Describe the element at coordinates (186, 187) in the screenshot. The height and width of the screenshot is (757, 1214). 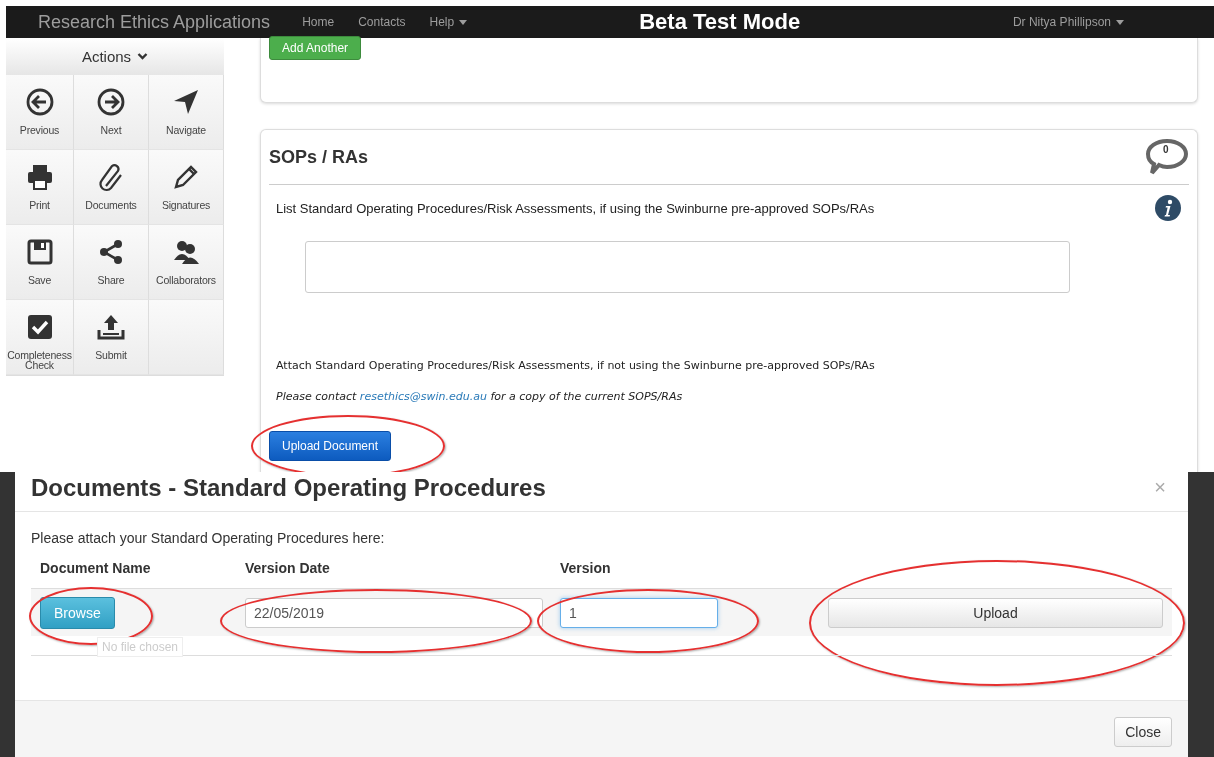
I see `action-button: Signatures` at that location.